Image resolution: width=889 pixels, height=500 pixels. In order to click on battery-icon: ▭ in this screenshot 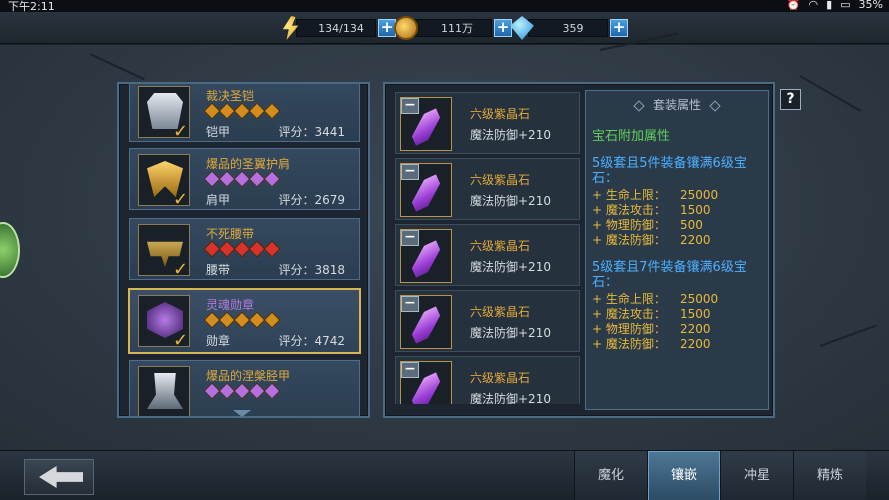, I will do `click(845, 5)`.